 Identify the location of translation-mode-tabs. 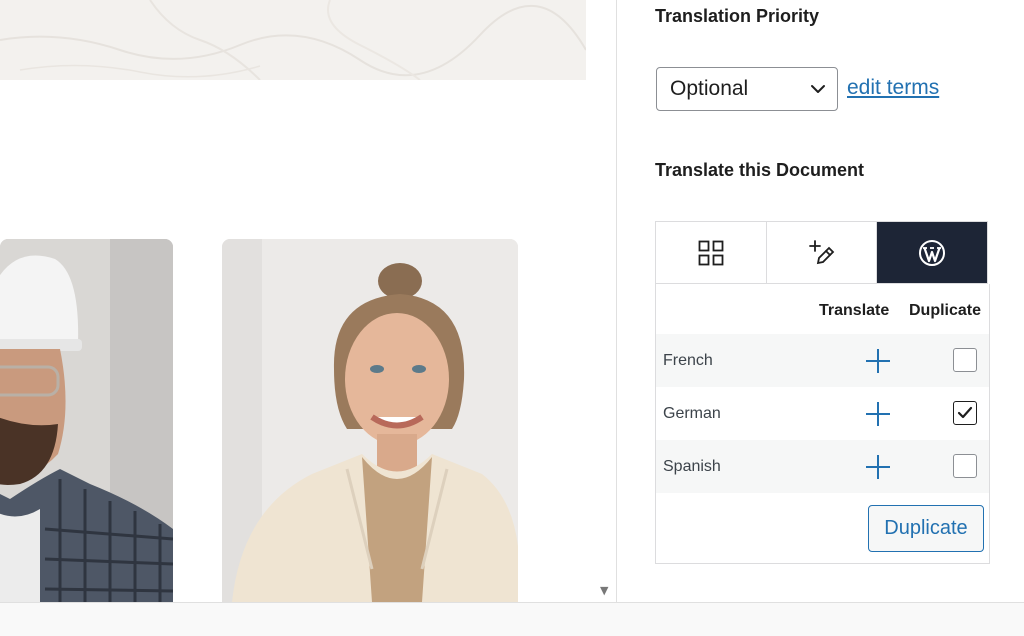
(821, 252).